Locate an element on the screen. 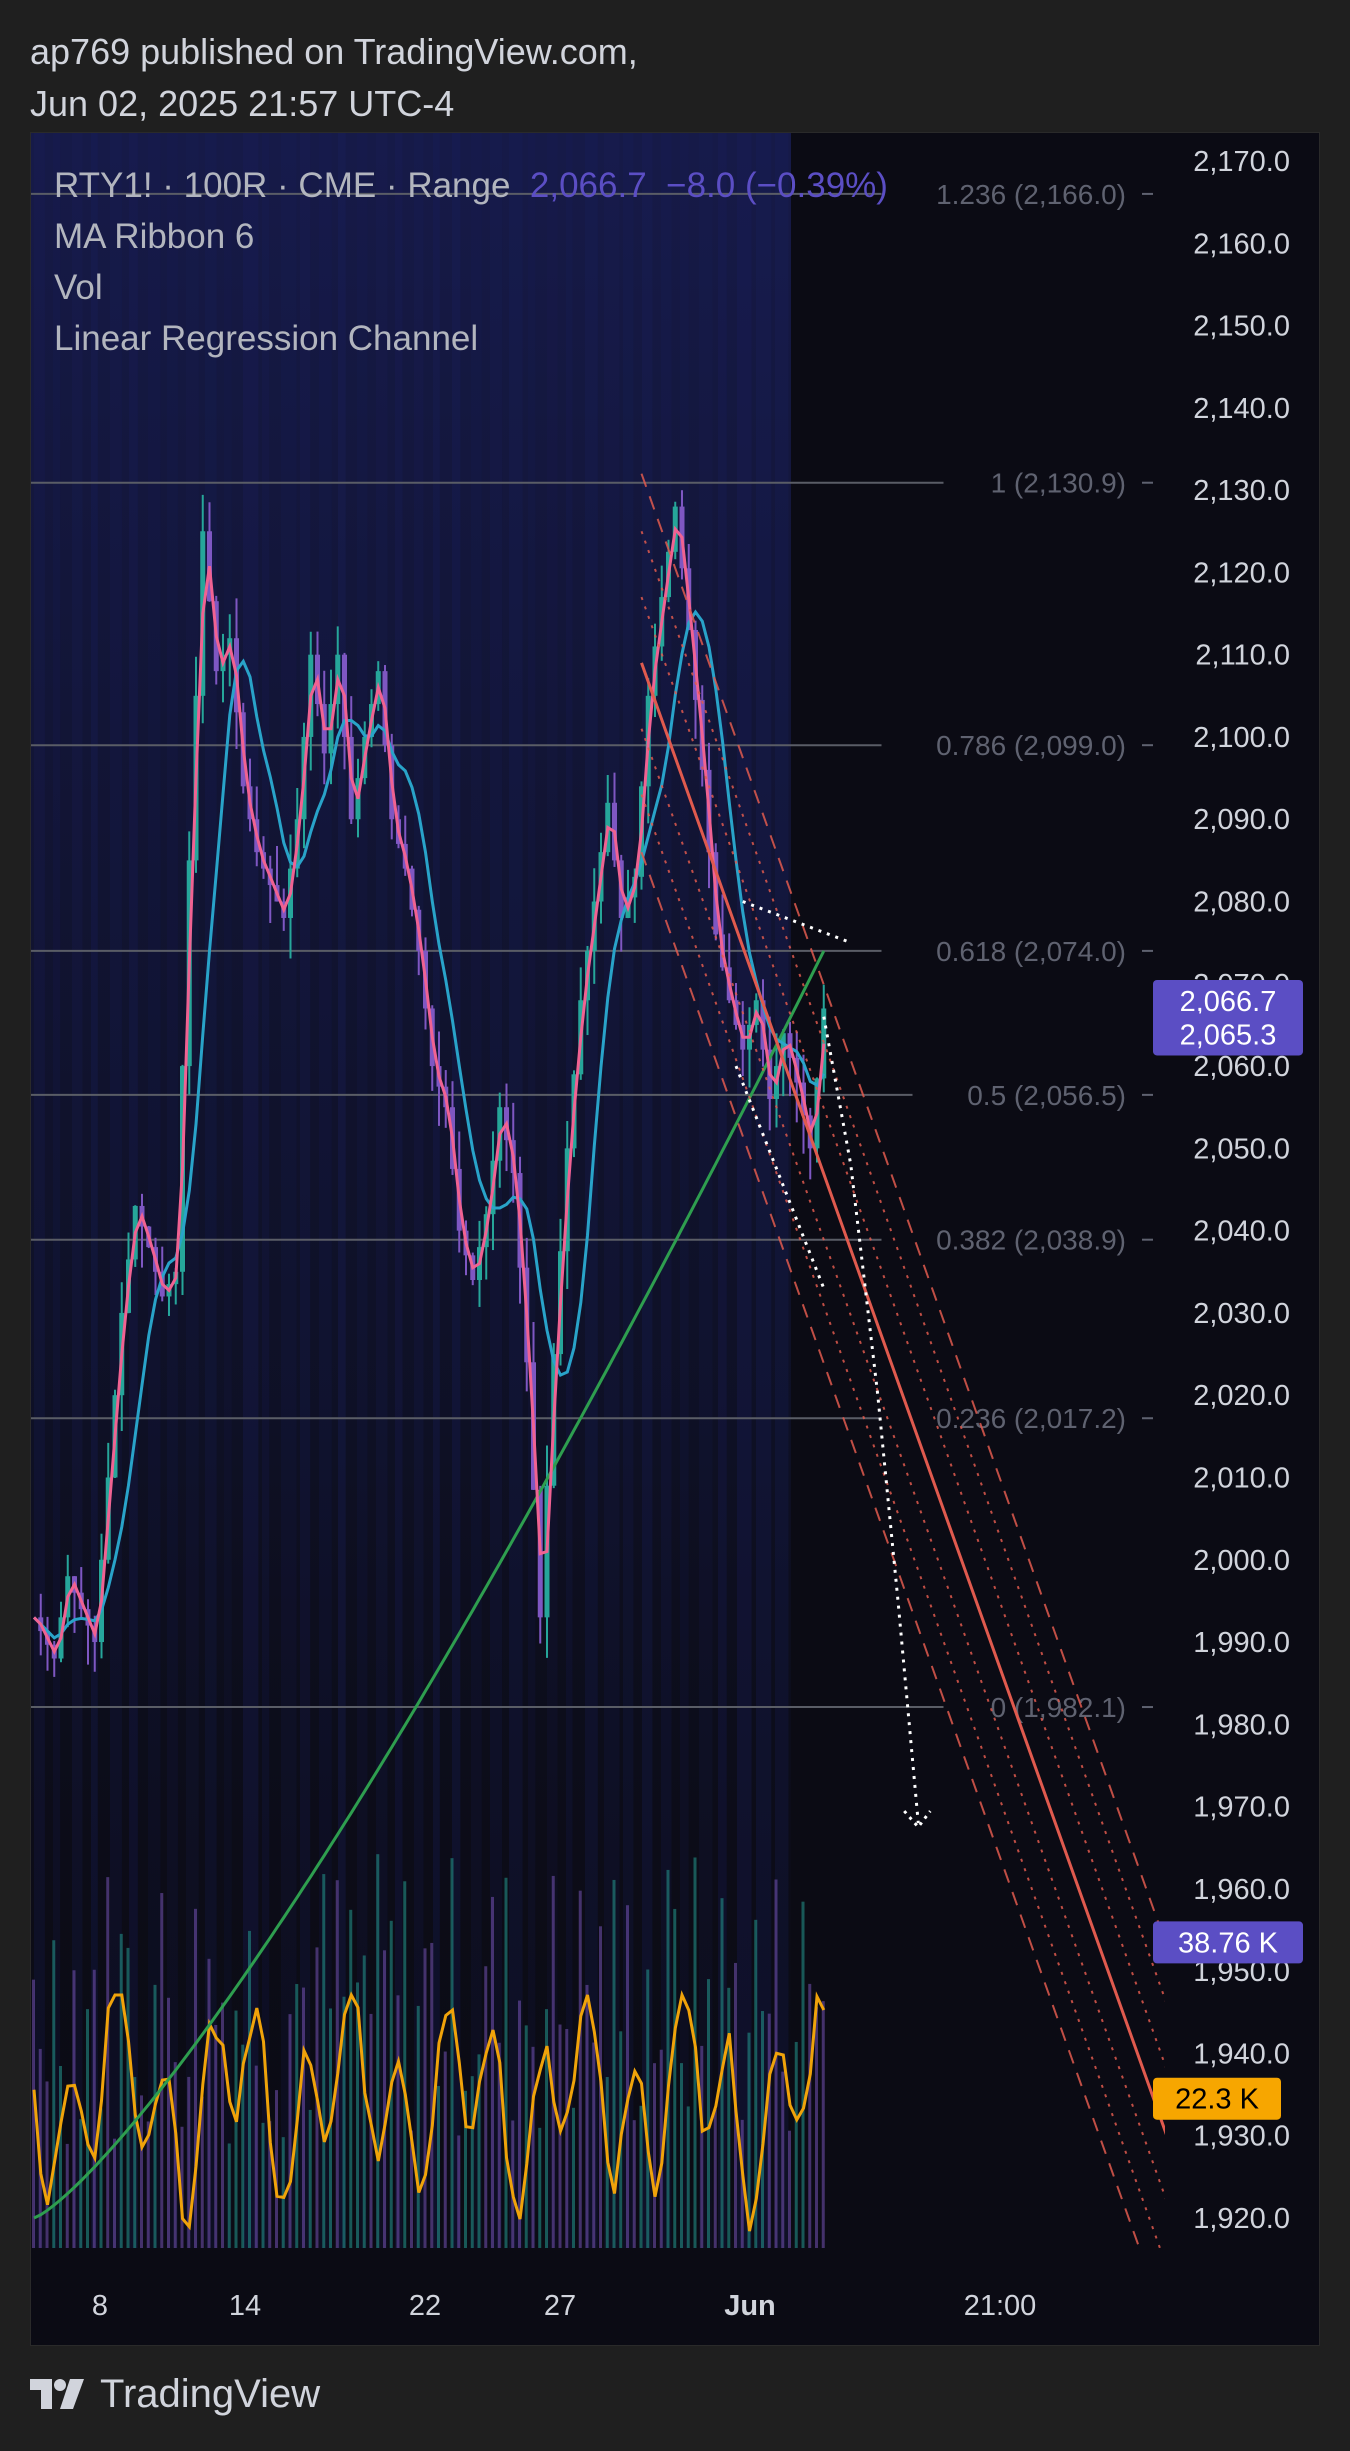 This screenshot has width=1350, height=2451. legend-indicator-volume: Vol is located at coordinates (471, 287).